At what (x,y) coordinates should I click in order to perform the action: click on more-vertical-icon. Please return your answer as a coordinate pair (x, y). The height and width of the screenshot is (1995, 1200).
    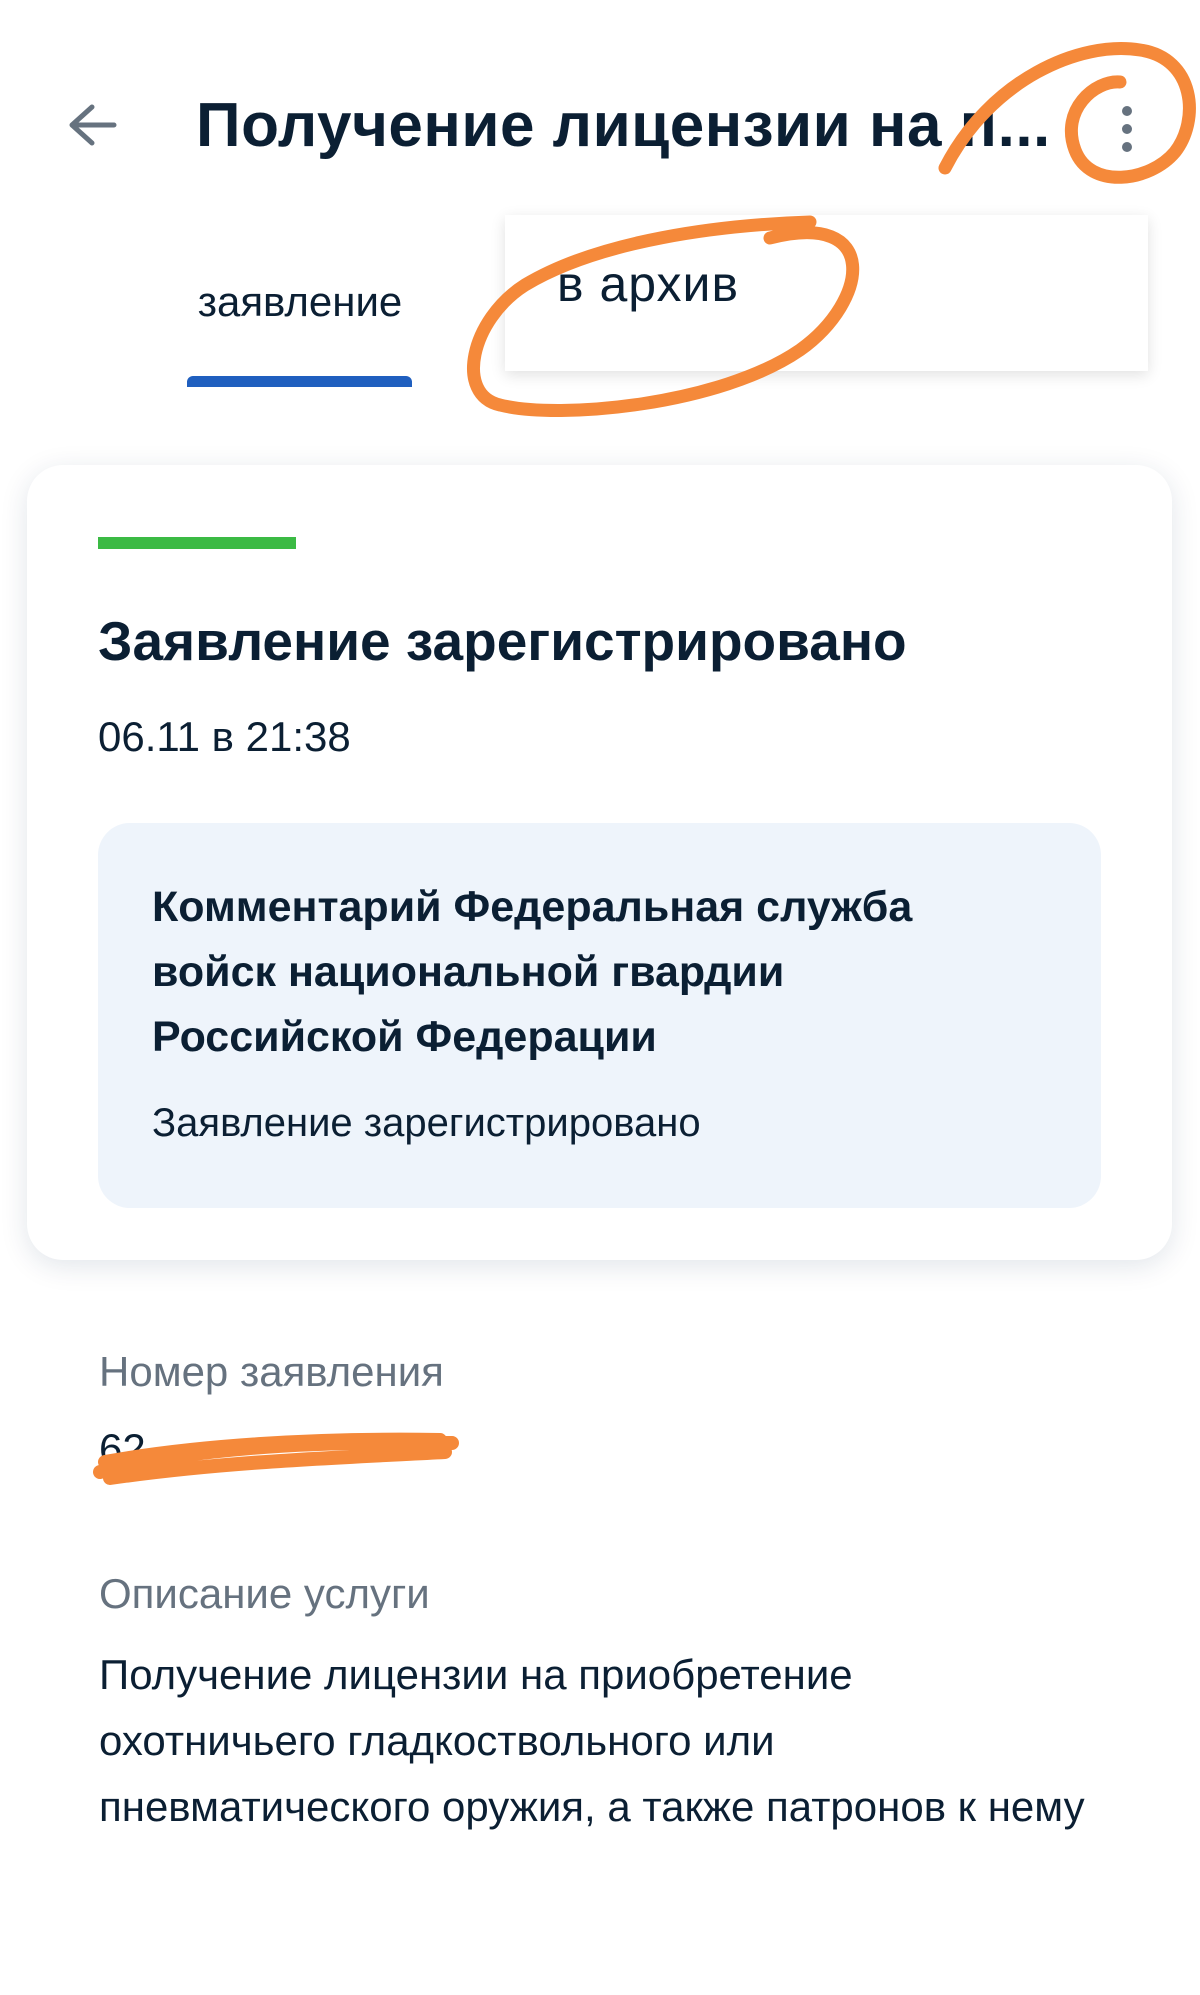
    Looking at the image, I should click on (1127, 129).